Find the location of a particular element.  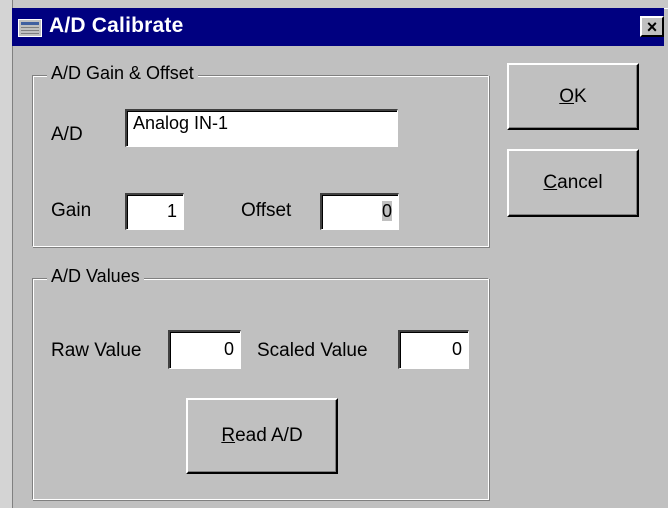

ok-mnemonic: O is located at coordinates (567, 96).